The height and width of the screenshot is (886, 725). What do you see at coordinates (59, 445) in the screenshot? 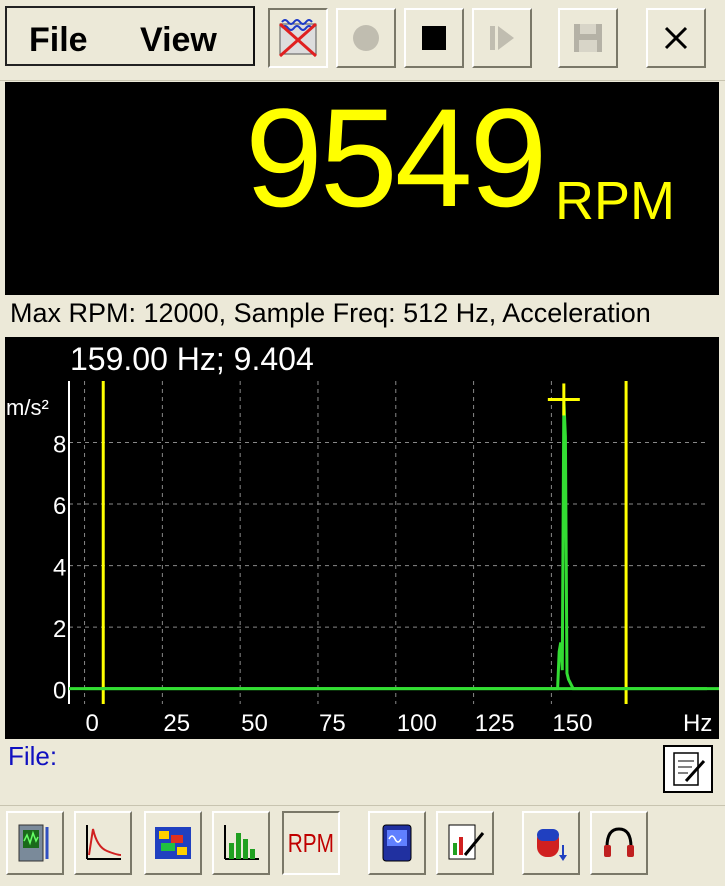
I see `y-tick-label: 8` at bounding box center [59, 445].